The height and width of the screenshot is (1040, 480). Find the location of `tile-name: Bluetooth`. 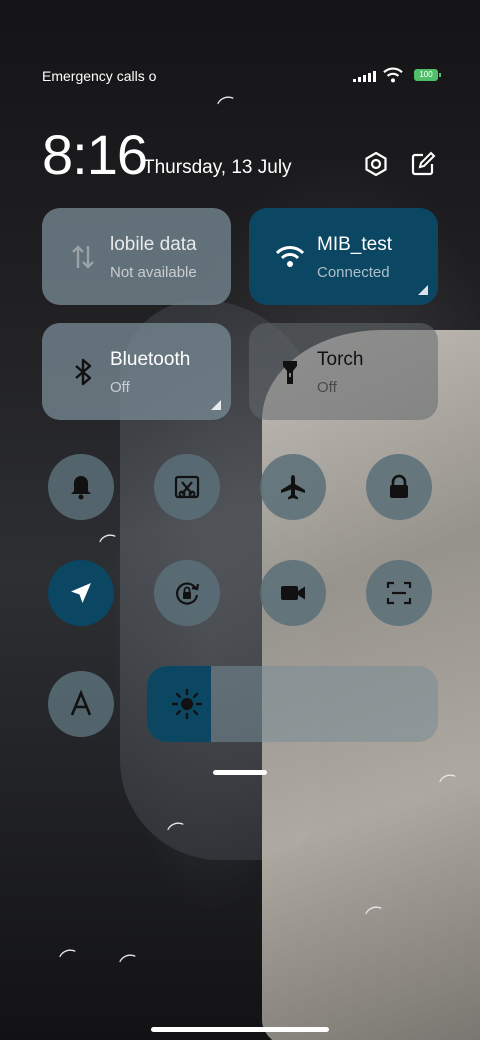

tile-name: Bluetooth is located at coordinates (150, 359).